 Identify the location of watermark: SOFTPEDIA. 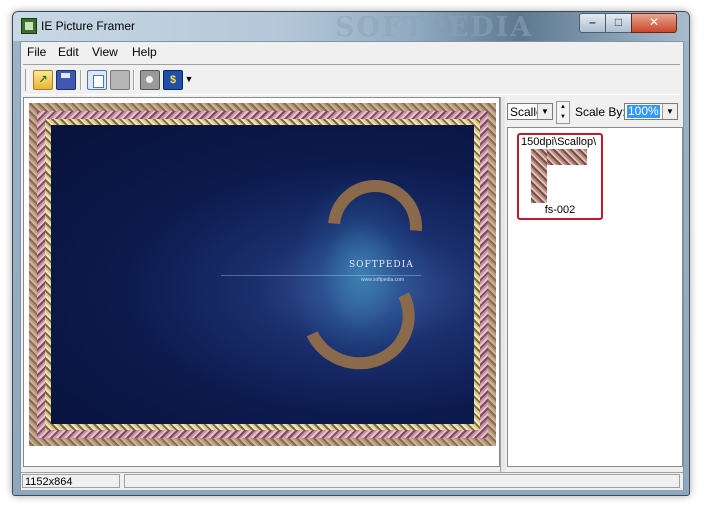
(434, 27).